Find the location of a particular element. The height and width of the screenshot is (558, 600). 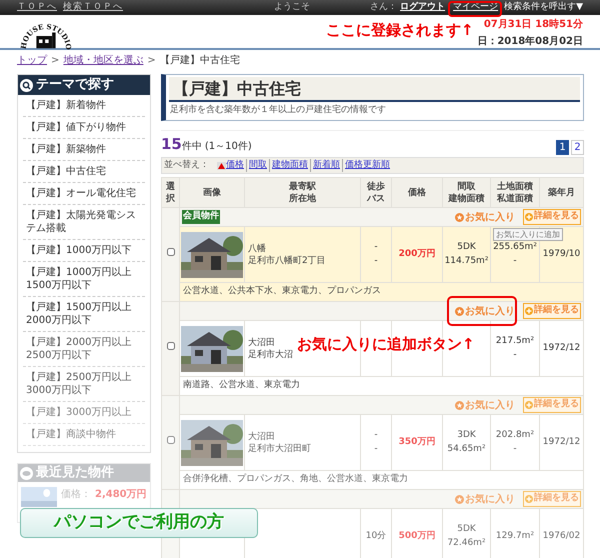

theme-heading: テーマで探す is located at coordinates (84, 85).